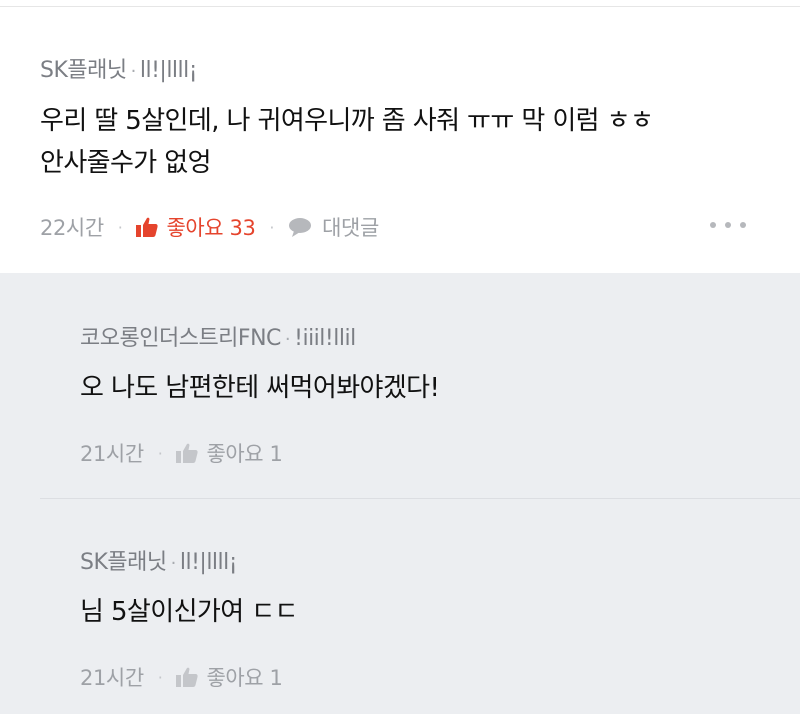 This screenshot has height=714, width=800. Describe the element at coordinates (180, 338) in the screenshot. I see `author-name: 코오롱인더스트리FNC` at that location.